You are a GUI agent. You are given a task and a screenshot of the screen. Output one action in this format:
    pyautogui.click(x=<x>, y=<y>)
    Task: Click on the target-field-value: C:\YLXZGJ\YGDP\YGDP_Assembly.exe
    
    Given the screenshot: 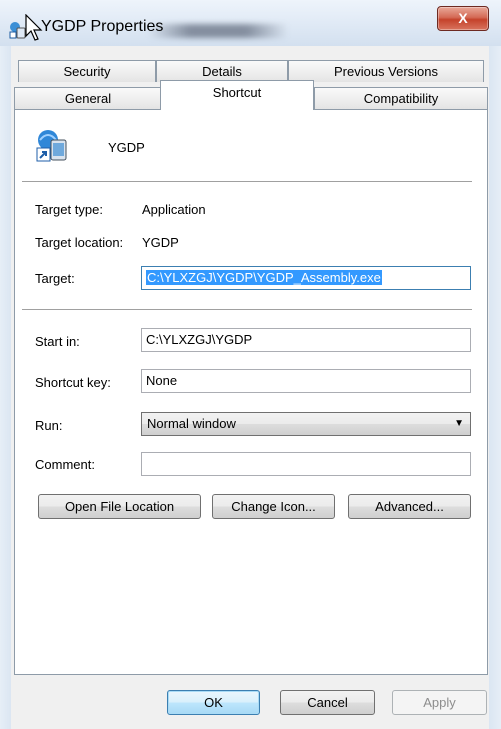 What is the action you would take?
    pyautogui.click(x=264, y=277)
    